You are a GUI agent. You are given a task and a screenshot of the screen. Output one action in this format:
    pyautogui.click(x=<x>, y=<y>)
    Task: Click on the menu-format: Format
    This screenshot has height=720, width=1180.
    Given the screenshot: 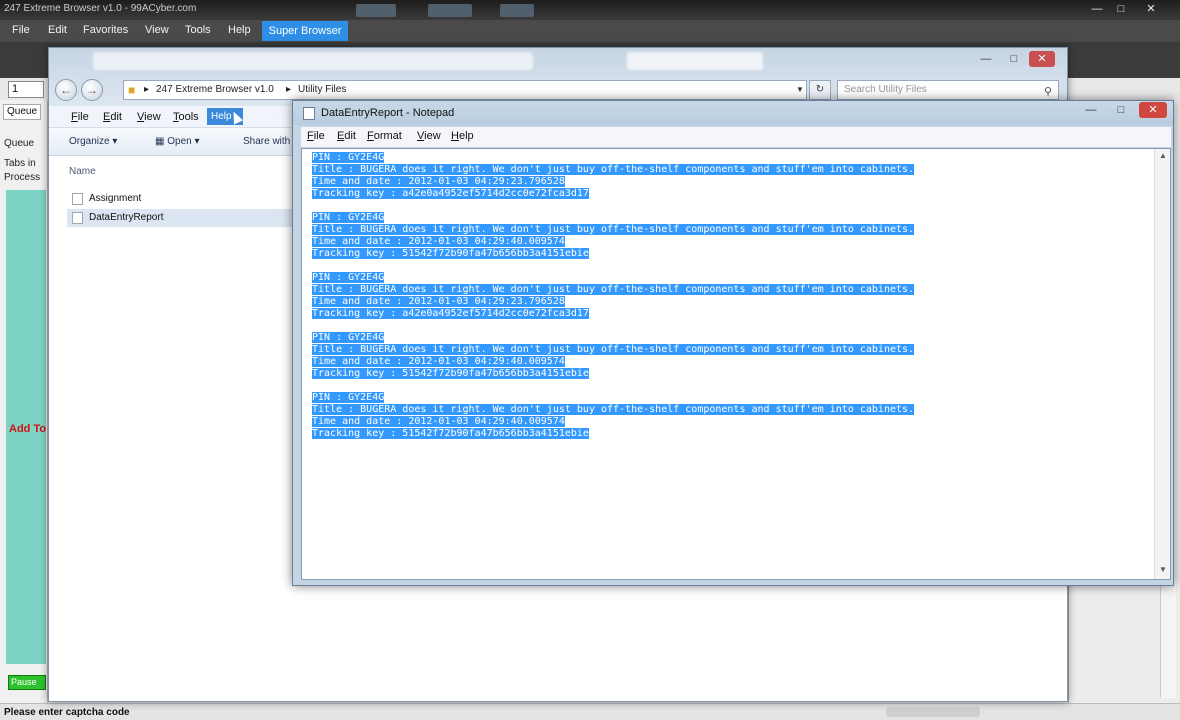 What is the action you would take?
    pyautogui.click(x=384, y=136)
    